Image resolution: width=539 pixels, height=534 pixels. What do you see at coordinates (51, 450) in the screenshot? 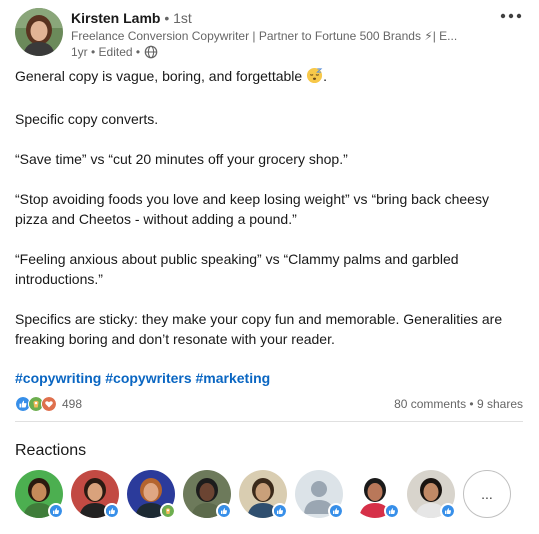
I see `reactions-heading: Reactions` at bounding box center [51, 450].